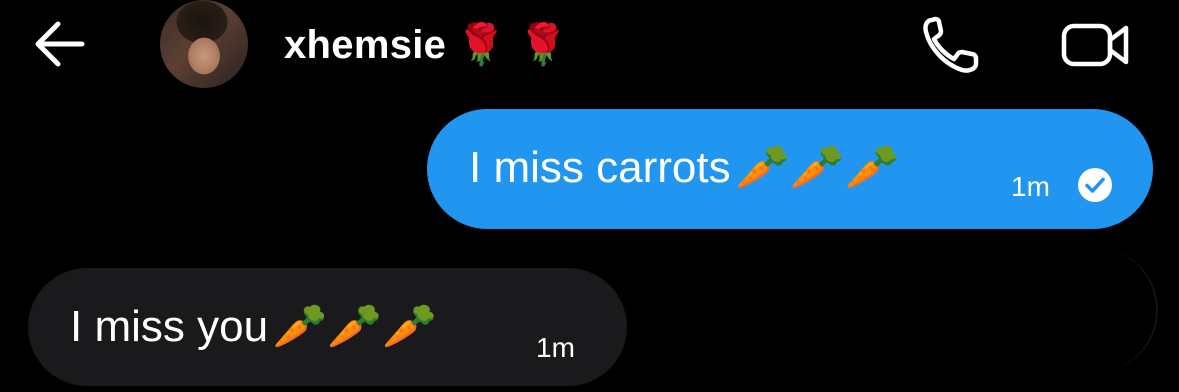 Image resolution: width=1179 pixels, height=392 pixels. Describe the element at coordinates (555, 347) in the screenshot. I see `received-message-time: 1m` at that location.